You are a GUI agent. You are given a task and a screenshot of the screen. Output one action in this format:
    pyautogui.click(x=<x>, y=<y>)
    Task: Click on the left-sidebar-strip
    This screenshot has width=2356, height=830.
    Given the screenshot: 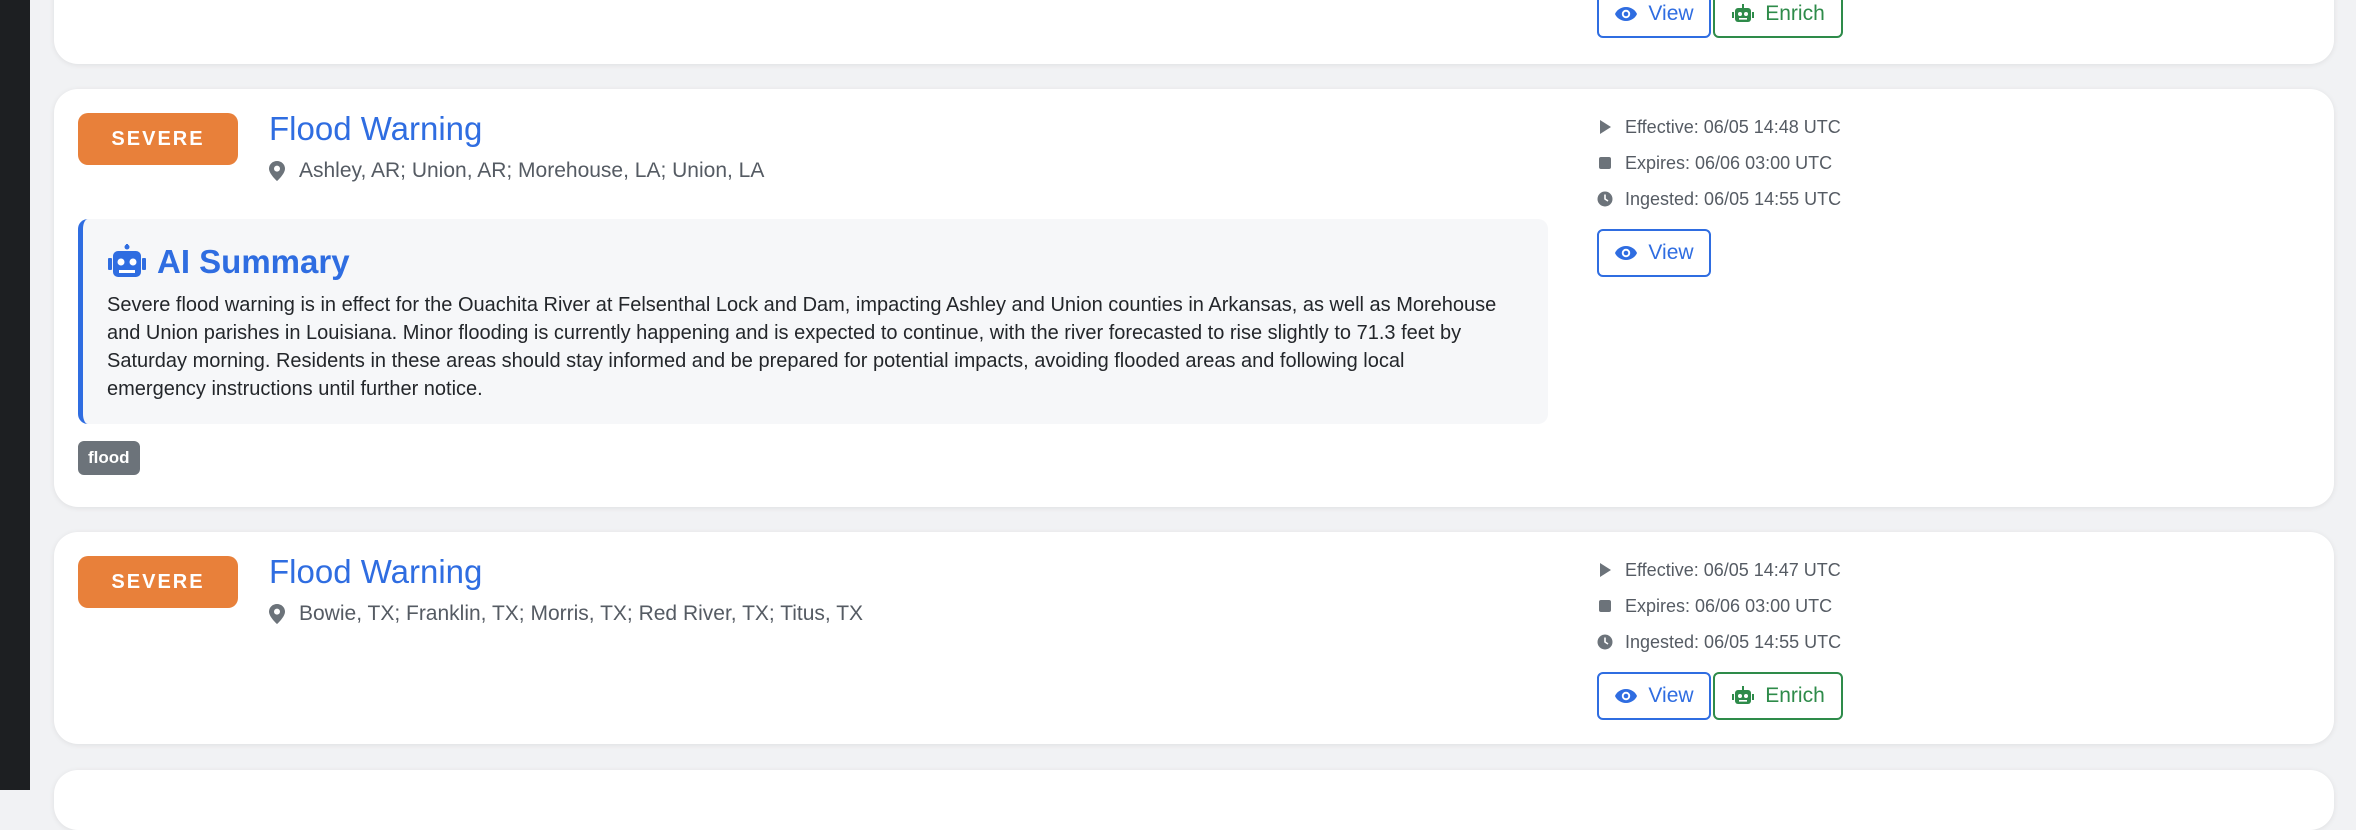 What is the action you would take?
    pyautogui.click(x=15, y=395)
    